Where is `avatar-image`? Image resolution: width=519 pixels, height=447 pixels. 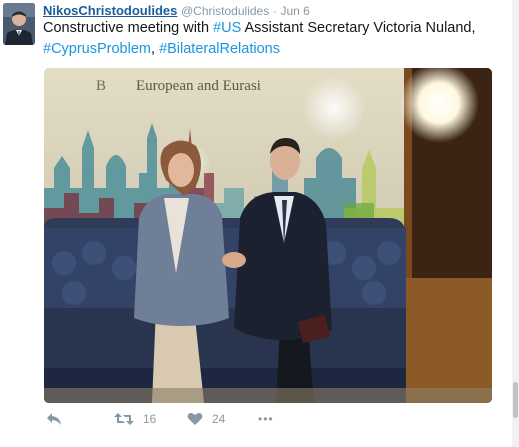
avatar-image is located at coordinates (19, 24).